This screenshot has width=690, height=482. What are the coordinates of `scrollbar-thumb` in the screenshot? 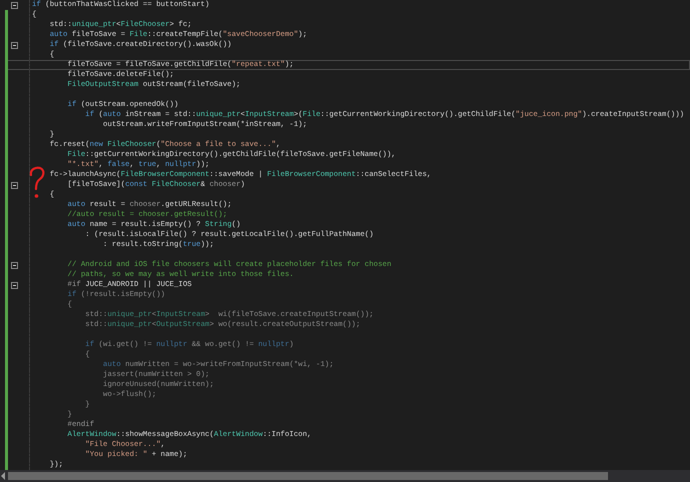 It's located at (308, 476).